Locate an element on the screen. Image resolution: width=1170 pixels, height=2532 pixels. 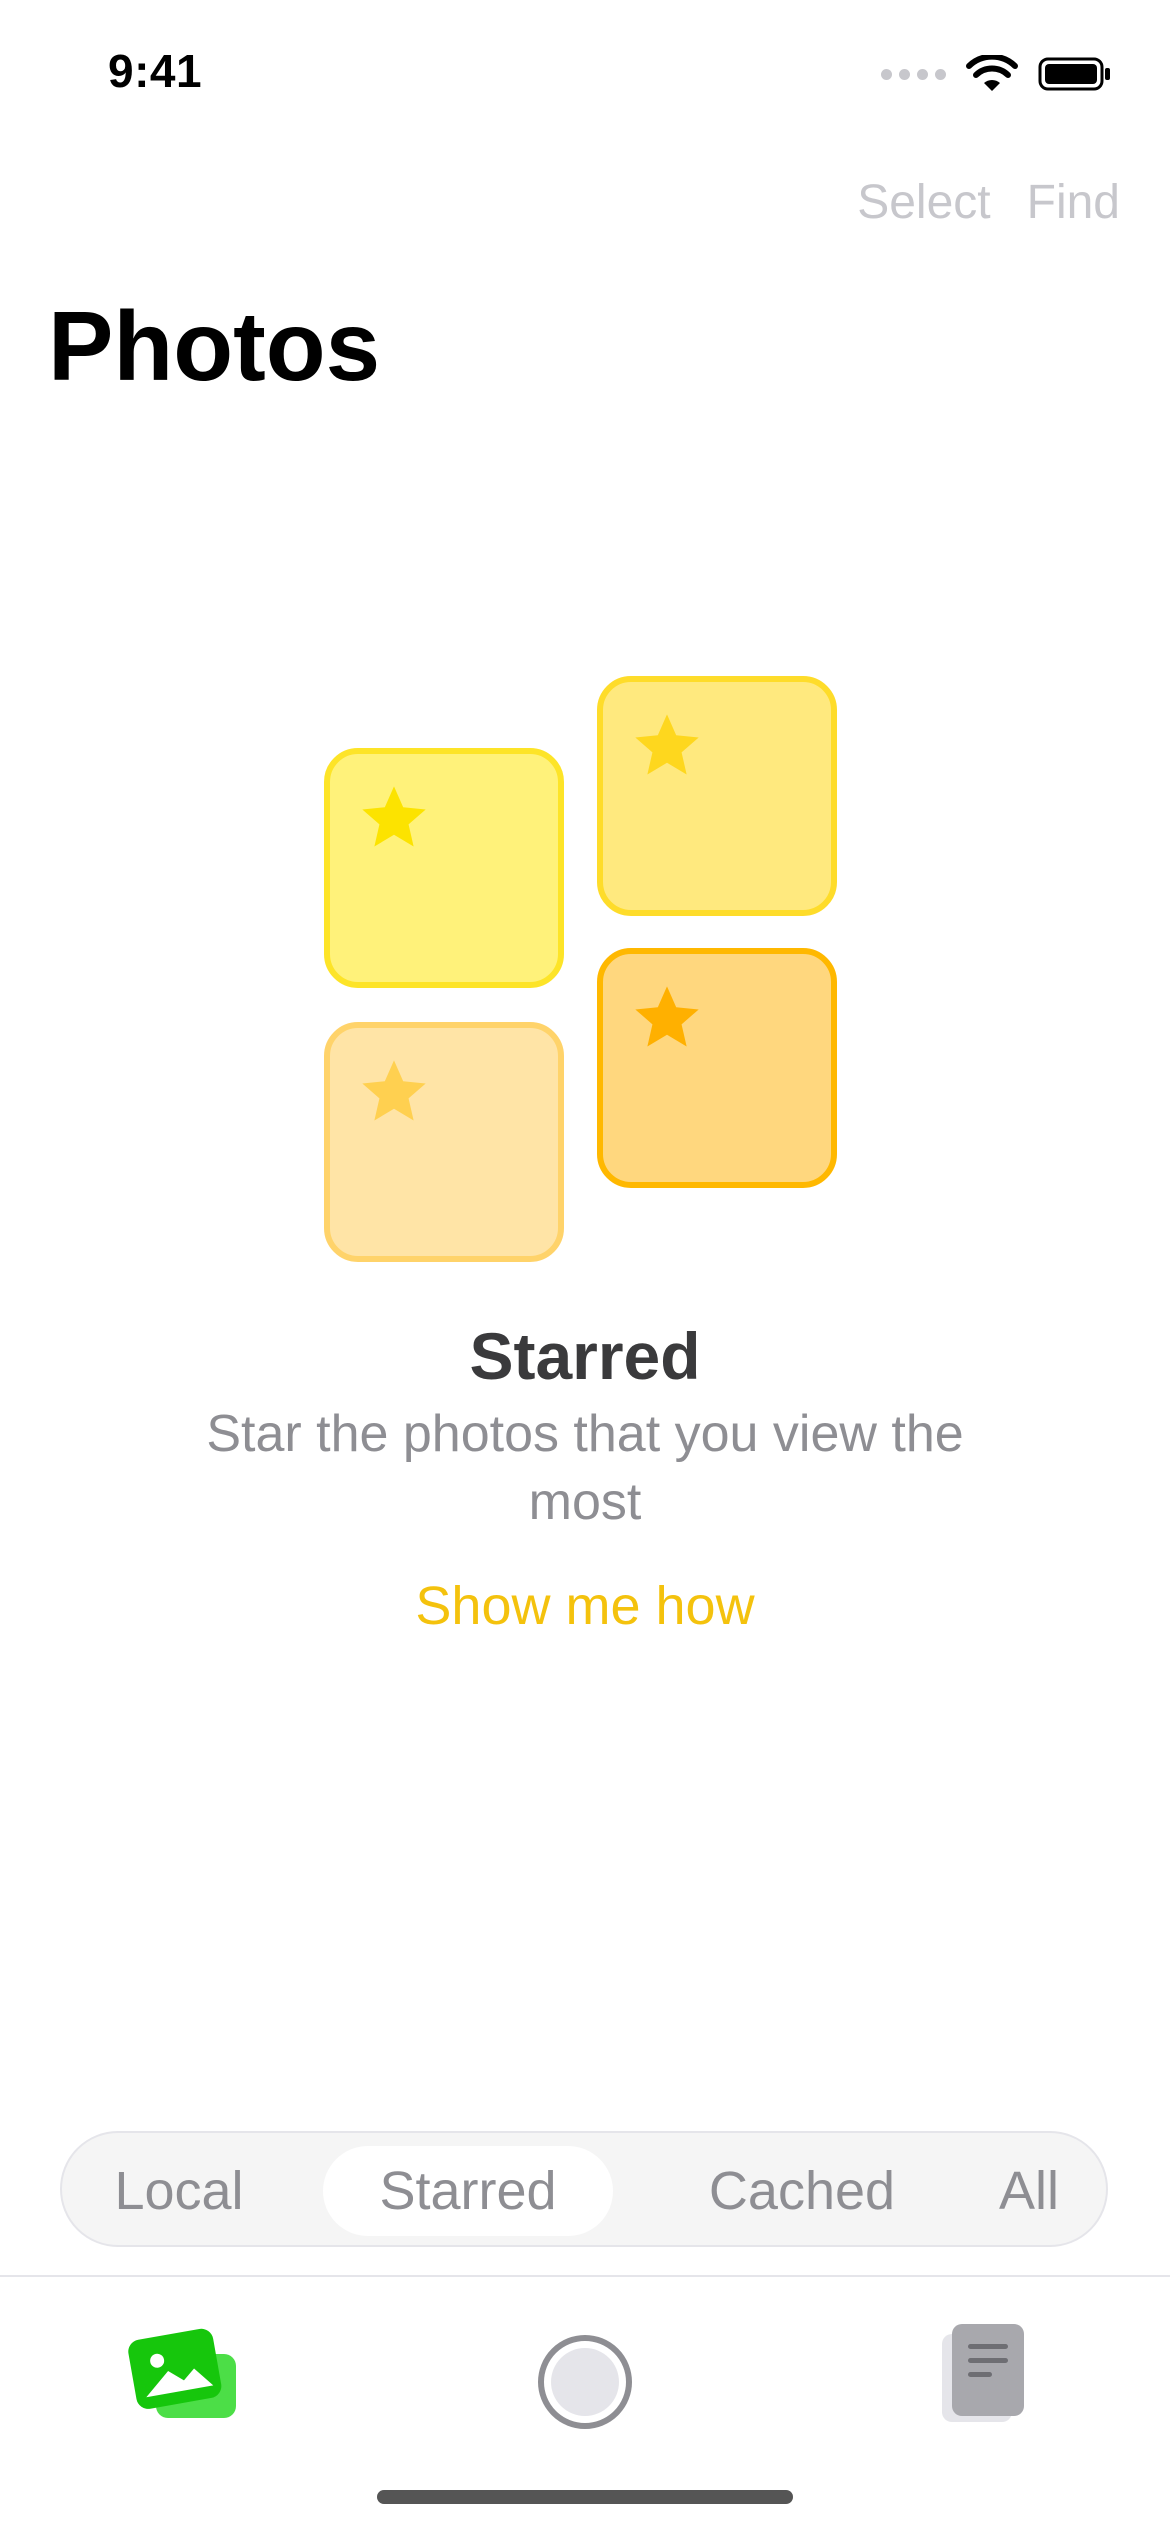
album-filter-segmented-control: Local Starred Cached All is located at coordinates (584, 2189).